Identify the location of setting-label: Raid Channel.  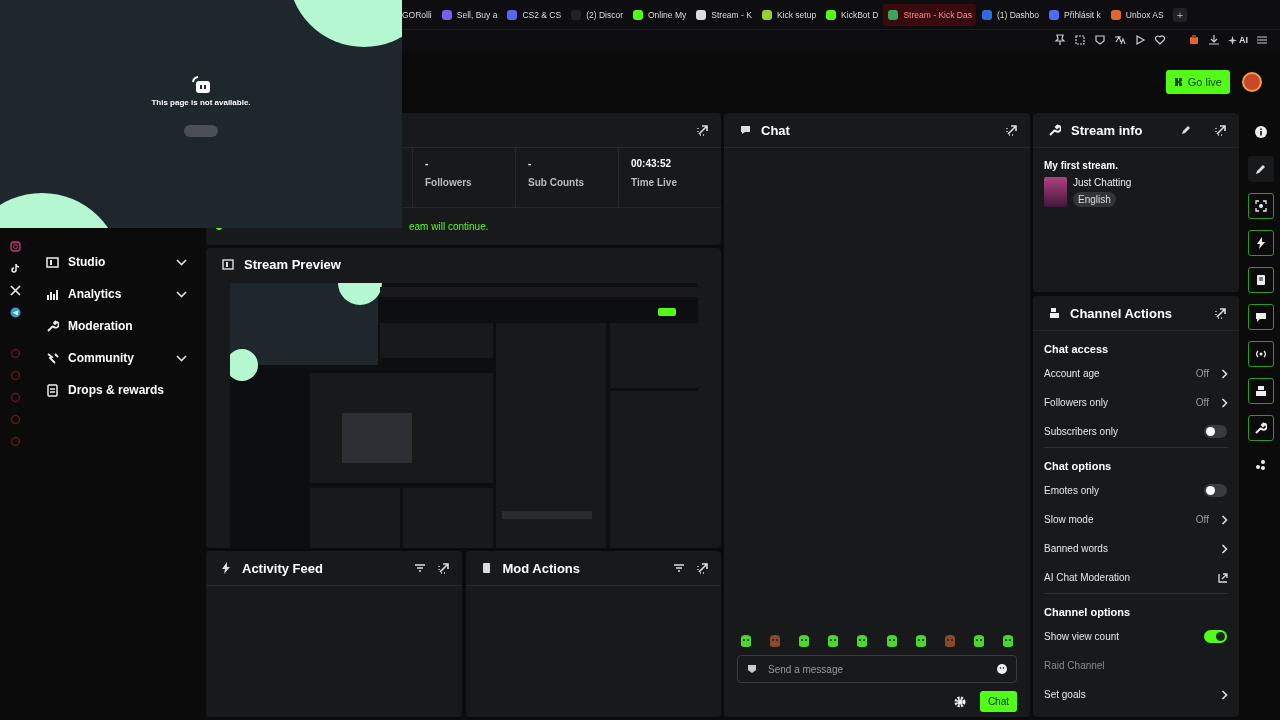
(1075, 665).